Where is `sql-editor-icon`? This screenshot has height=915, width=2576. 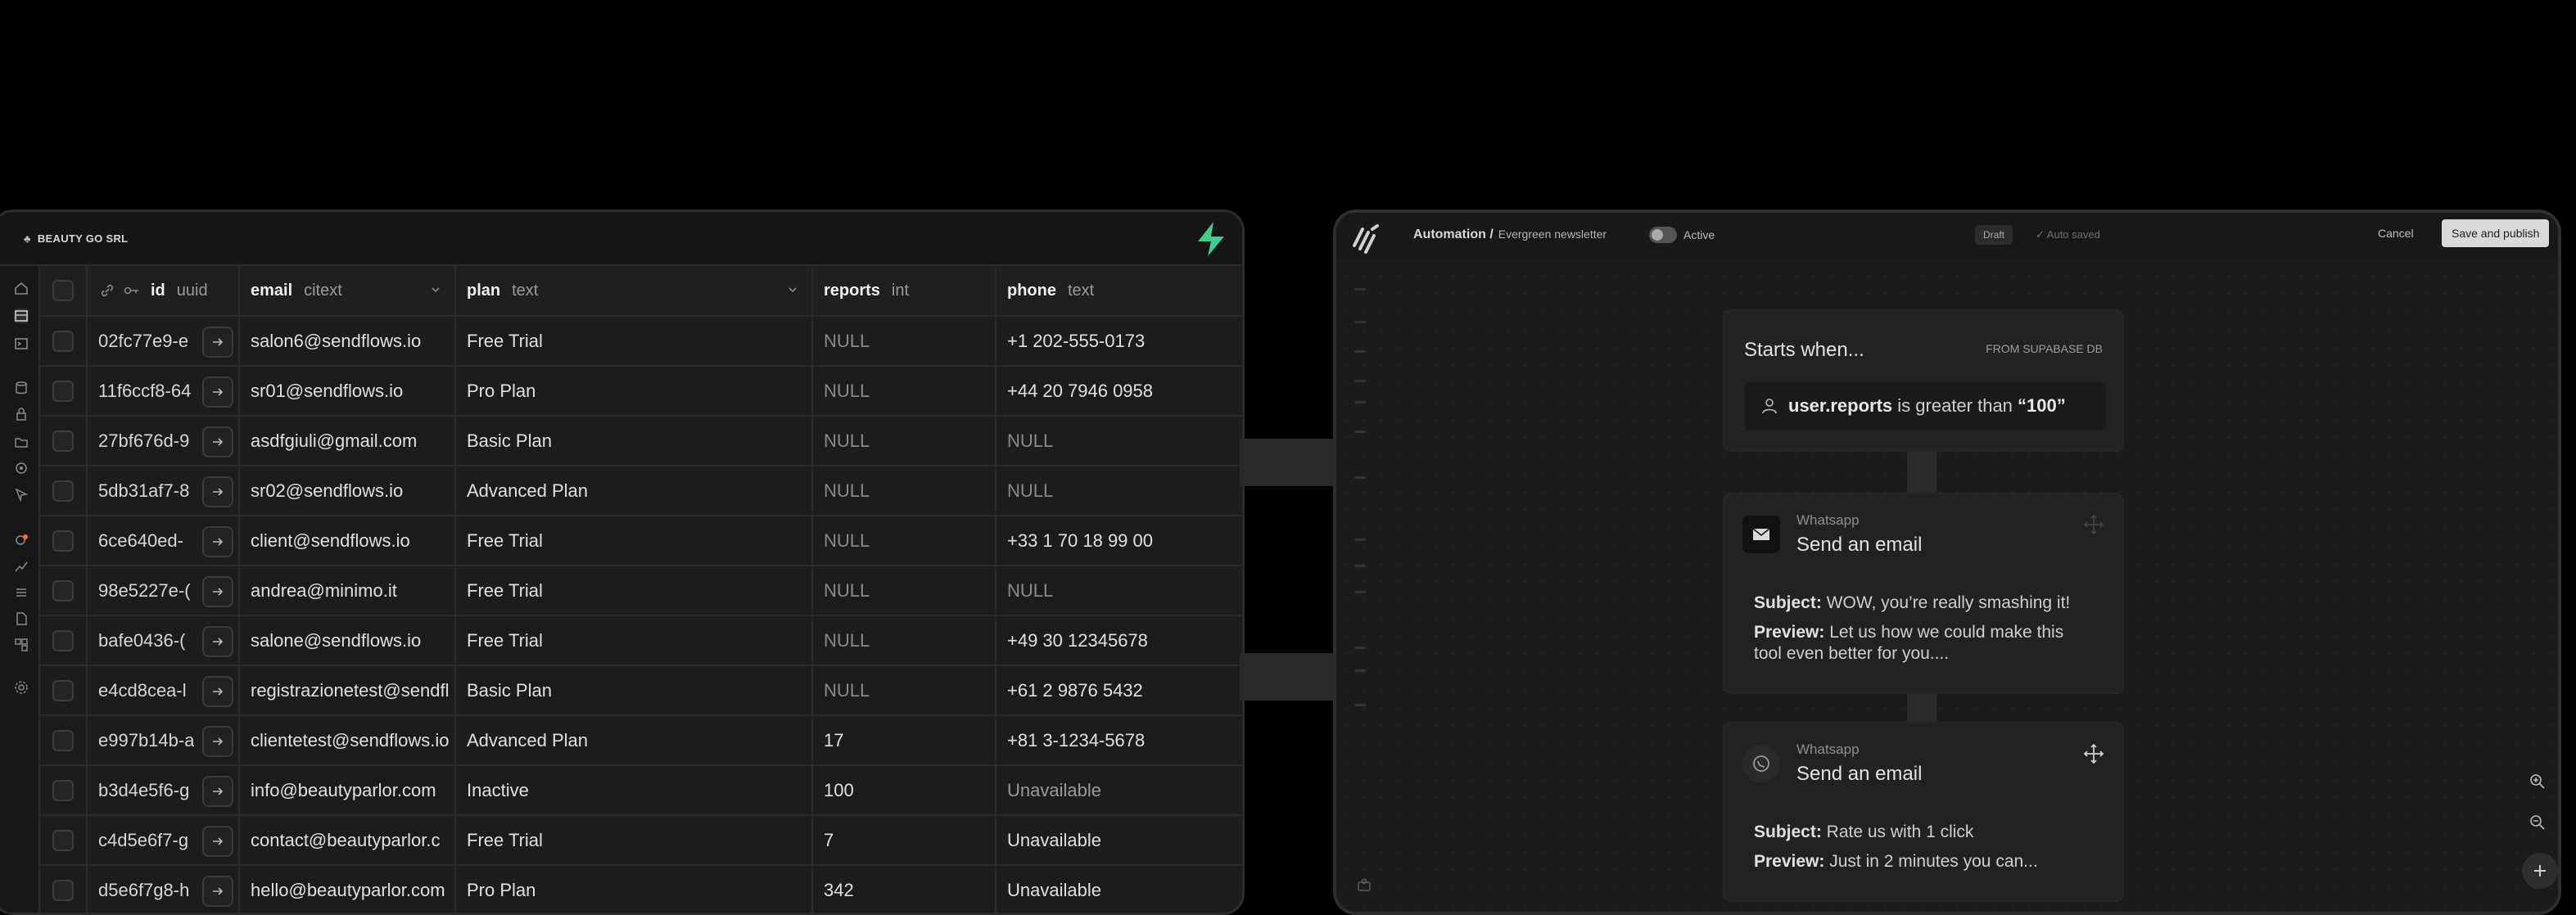 sql-editor-icon is located at coordinates (21, 343).